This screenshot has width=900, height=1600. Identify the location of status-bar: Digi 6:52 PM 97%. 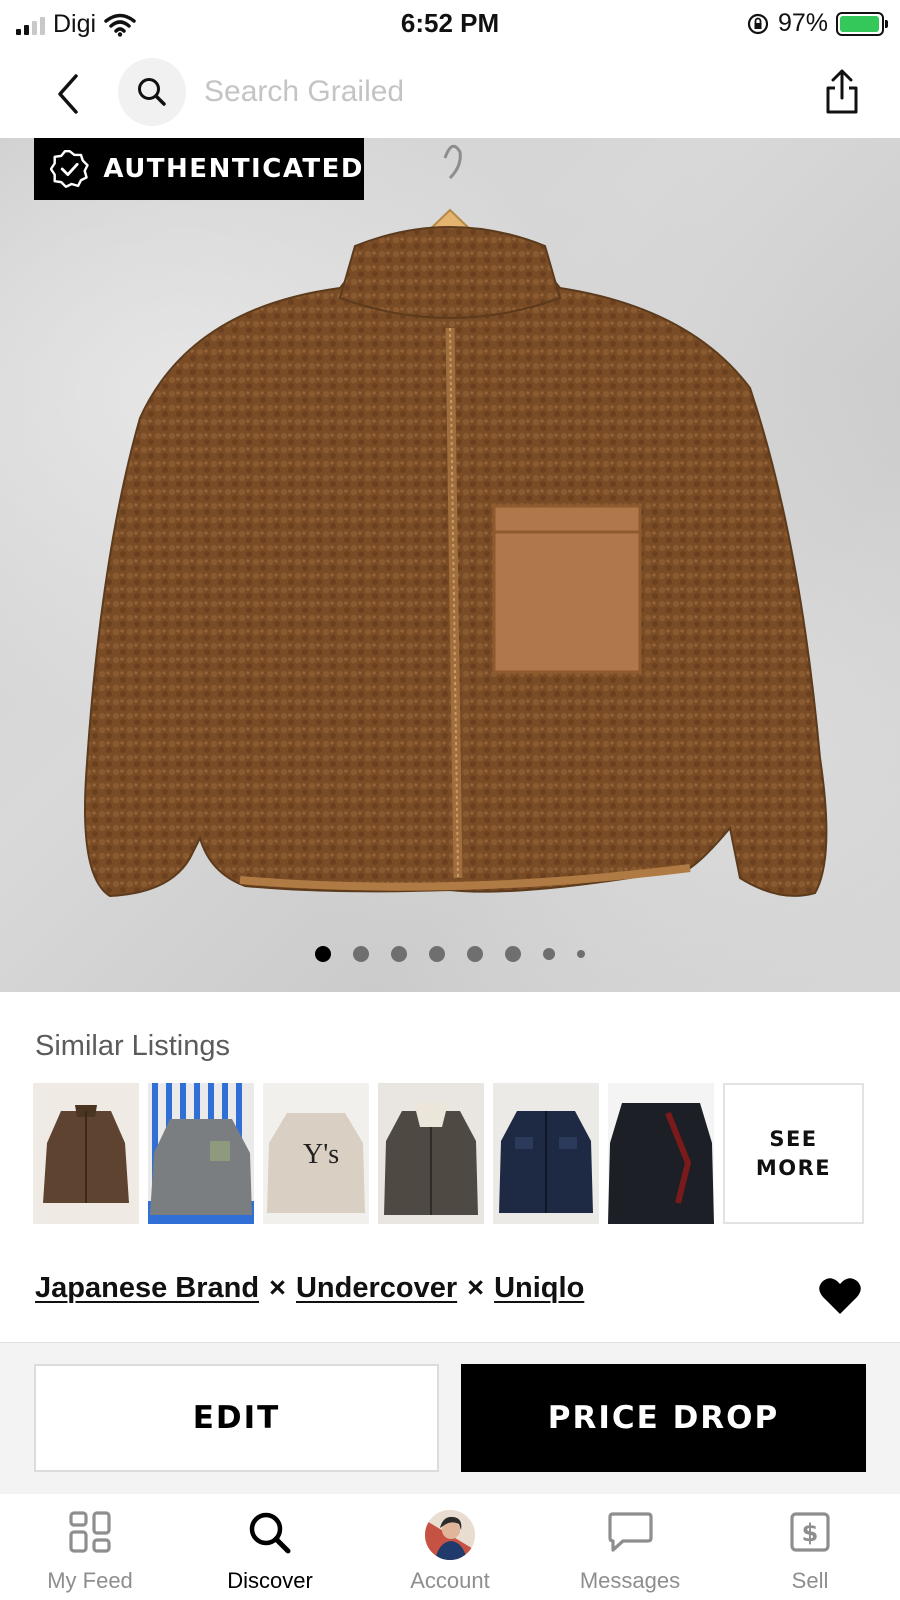
(450, 23).